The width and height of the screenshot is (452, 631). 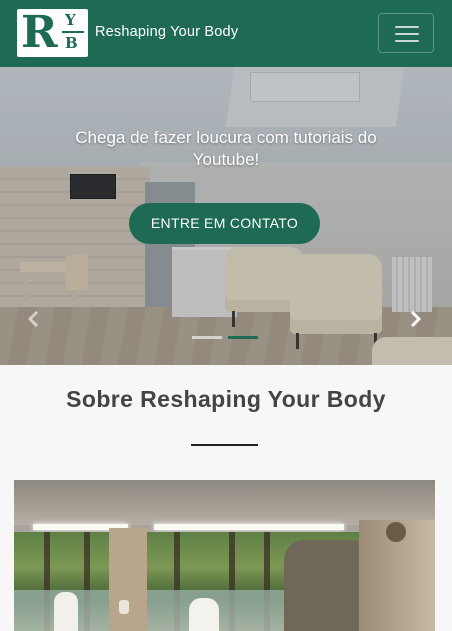 What do you see at coordinates (226, 399) in the screenshot?
I see `about-section-title: Sobre Reshaping Your Body` at bounding box center [226, 399].